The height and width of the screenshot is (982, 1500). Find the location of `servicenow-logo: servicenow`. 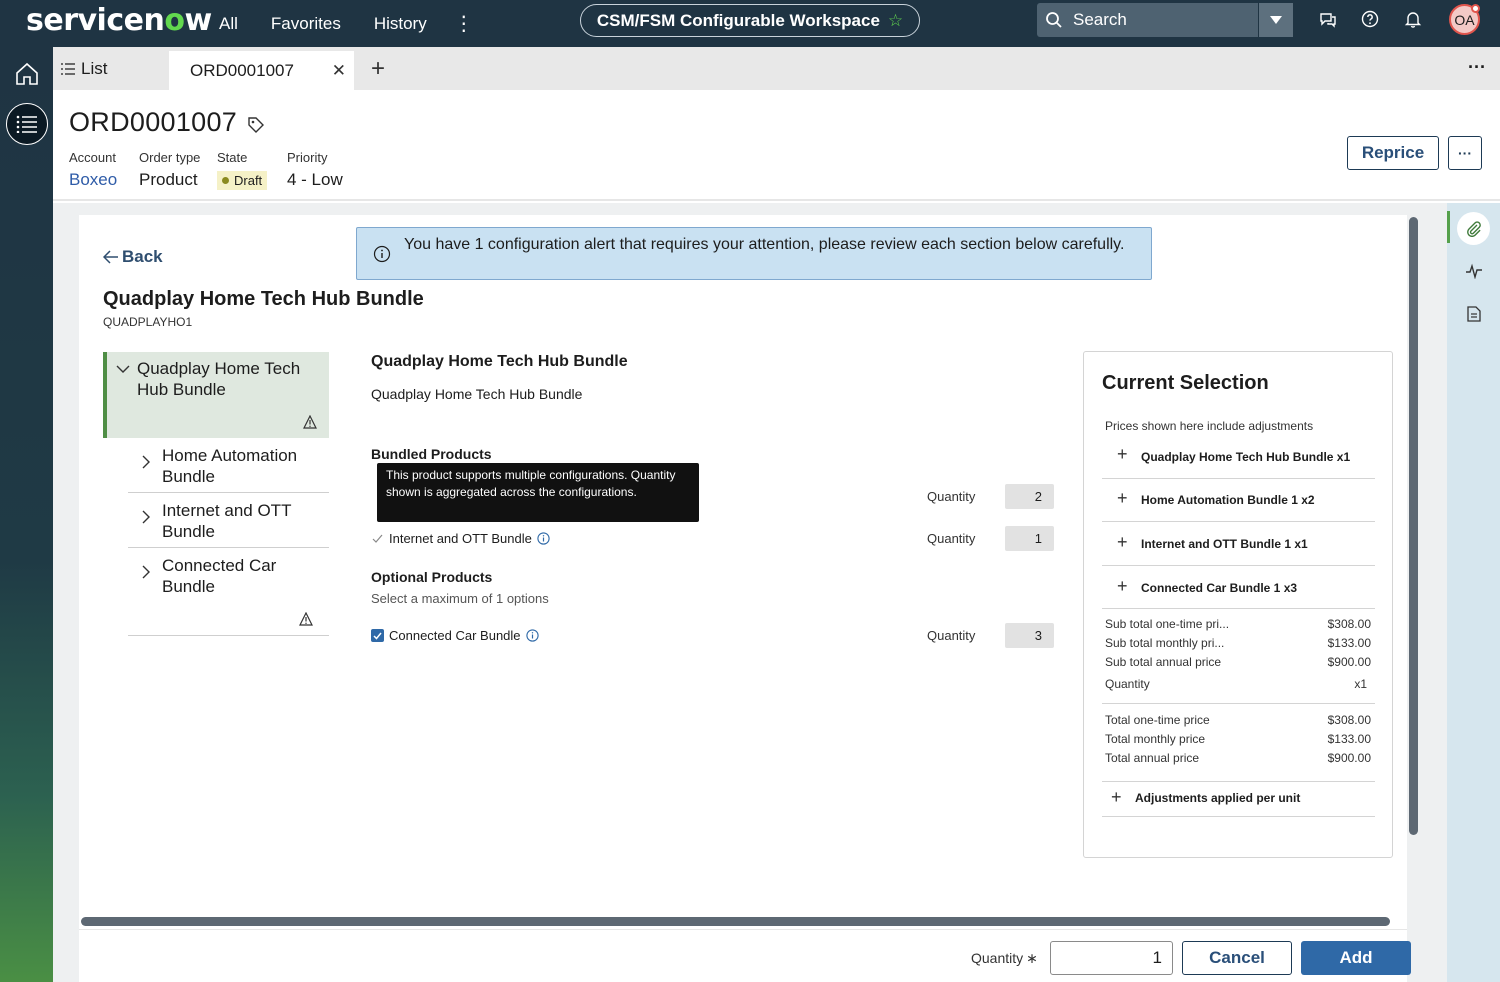

servicenow-logo: servicenow is located at coordinates (119, 20).